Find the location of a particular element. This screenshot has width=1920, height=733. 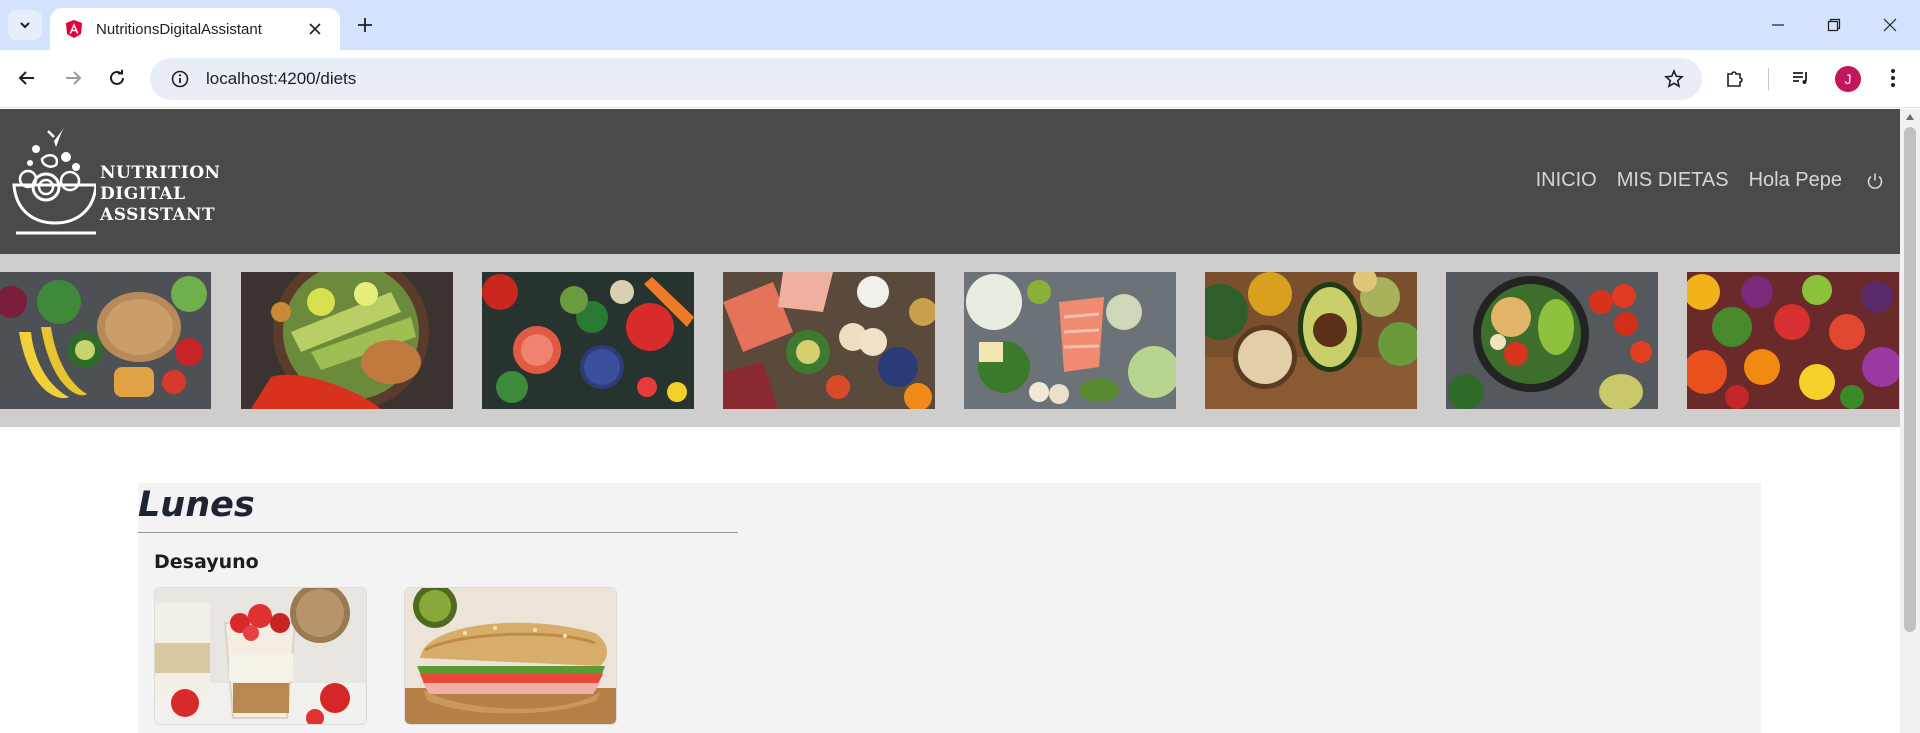

arrow-left-icon is located at coordinates (26, 78).